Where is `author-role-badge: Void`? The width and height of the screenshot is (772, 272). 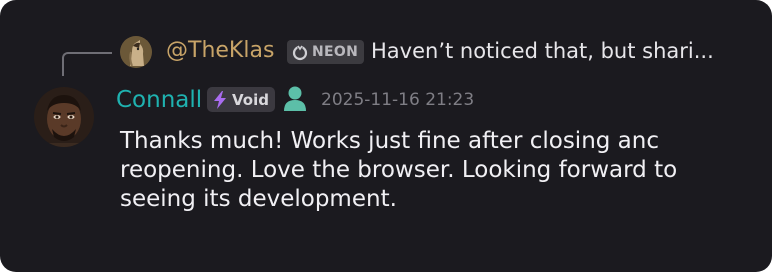 author-role-badge: Void is located at coordinates (241, 99).